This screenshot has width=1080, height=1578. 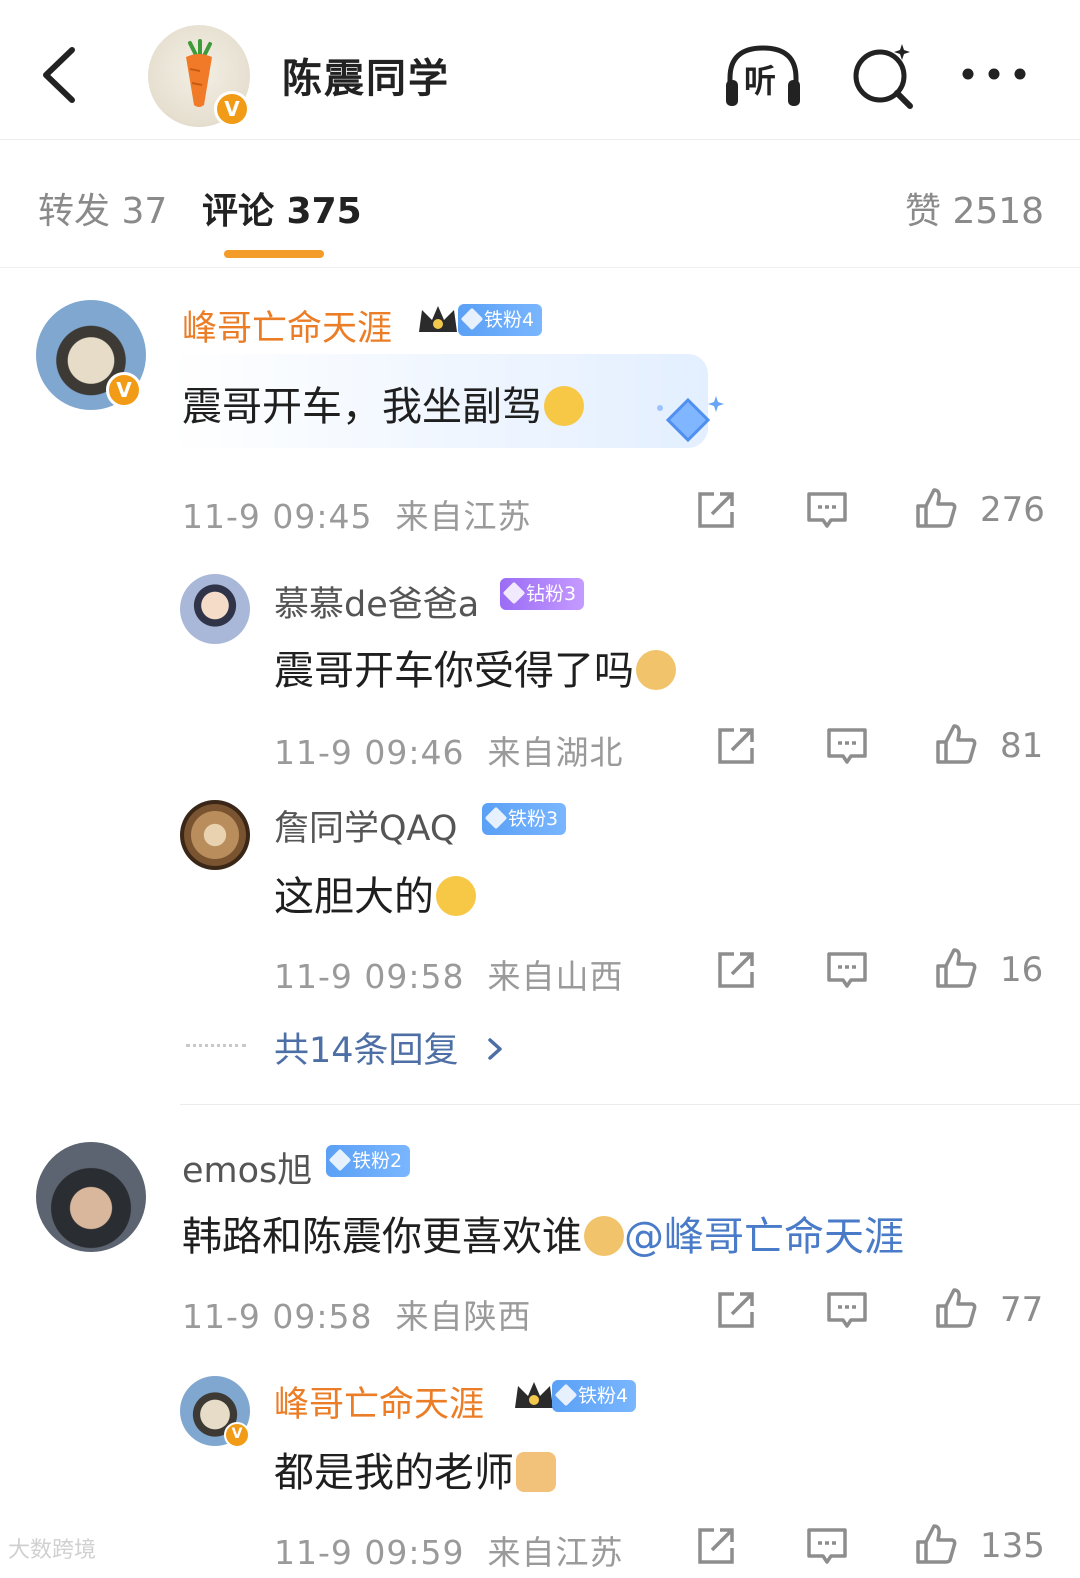 What do you see at coordinates (494, 1049) in the screenshot?
I see `chevron-right-icon` at bounding box center [494, 1049].